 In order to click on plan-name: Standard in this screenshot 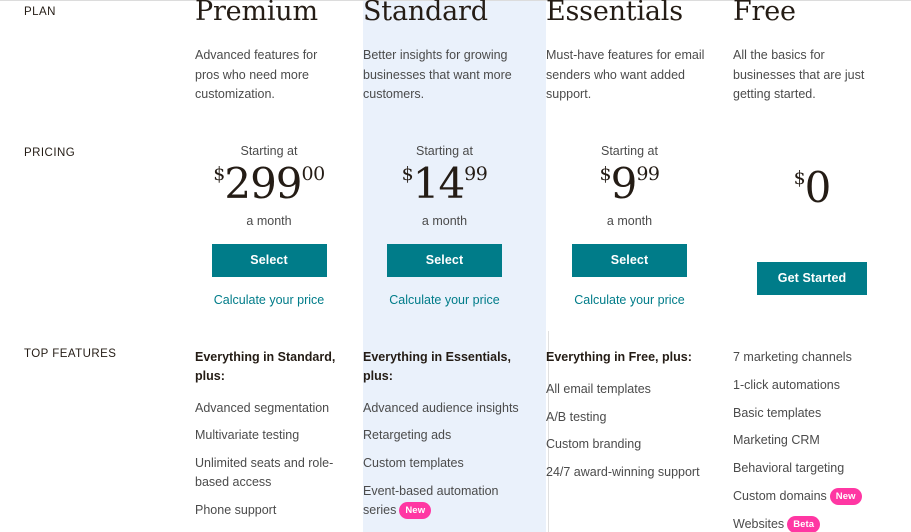, I will do `click(425, 13)`.